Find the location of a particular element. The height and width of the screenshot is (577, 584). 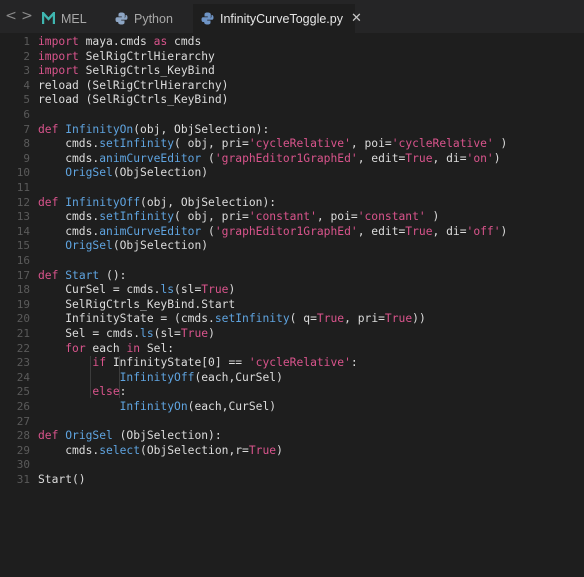

line-number: 7 is located at coordinates (26, 129).